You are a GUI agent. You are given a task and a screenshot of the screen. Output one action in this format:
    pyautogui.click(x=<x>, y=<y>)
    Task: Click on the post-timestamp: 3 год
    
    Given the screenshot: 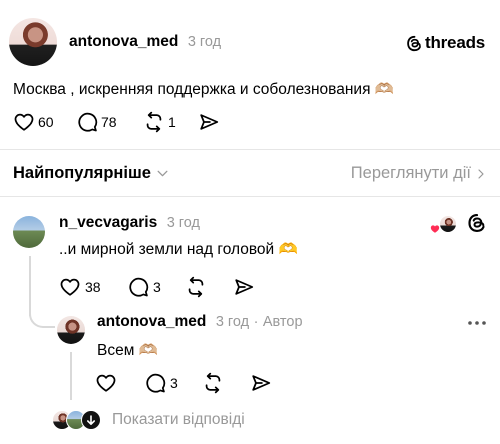 What is the action you would take?
    pyautogui.click(x=204, y=42)
    